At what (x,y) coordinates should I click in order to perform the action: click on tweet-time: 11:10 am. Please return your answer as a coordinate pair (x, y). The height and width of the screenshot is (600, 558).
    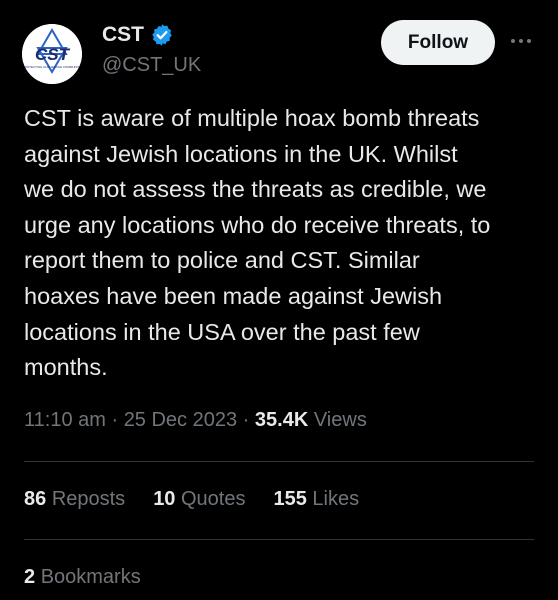
    Looking at the image, I should click on (65, 420).